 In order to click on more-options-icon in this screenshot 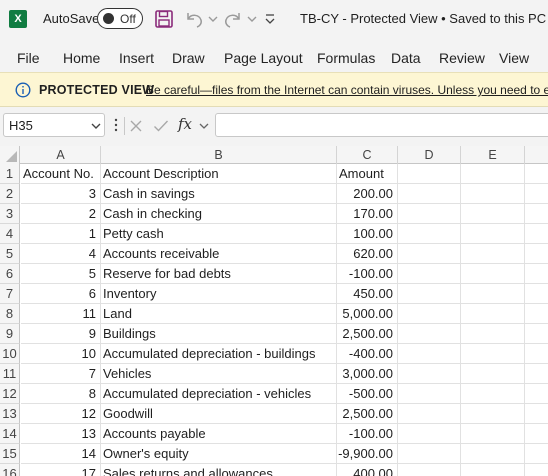, I will do `click(116, 125)`.